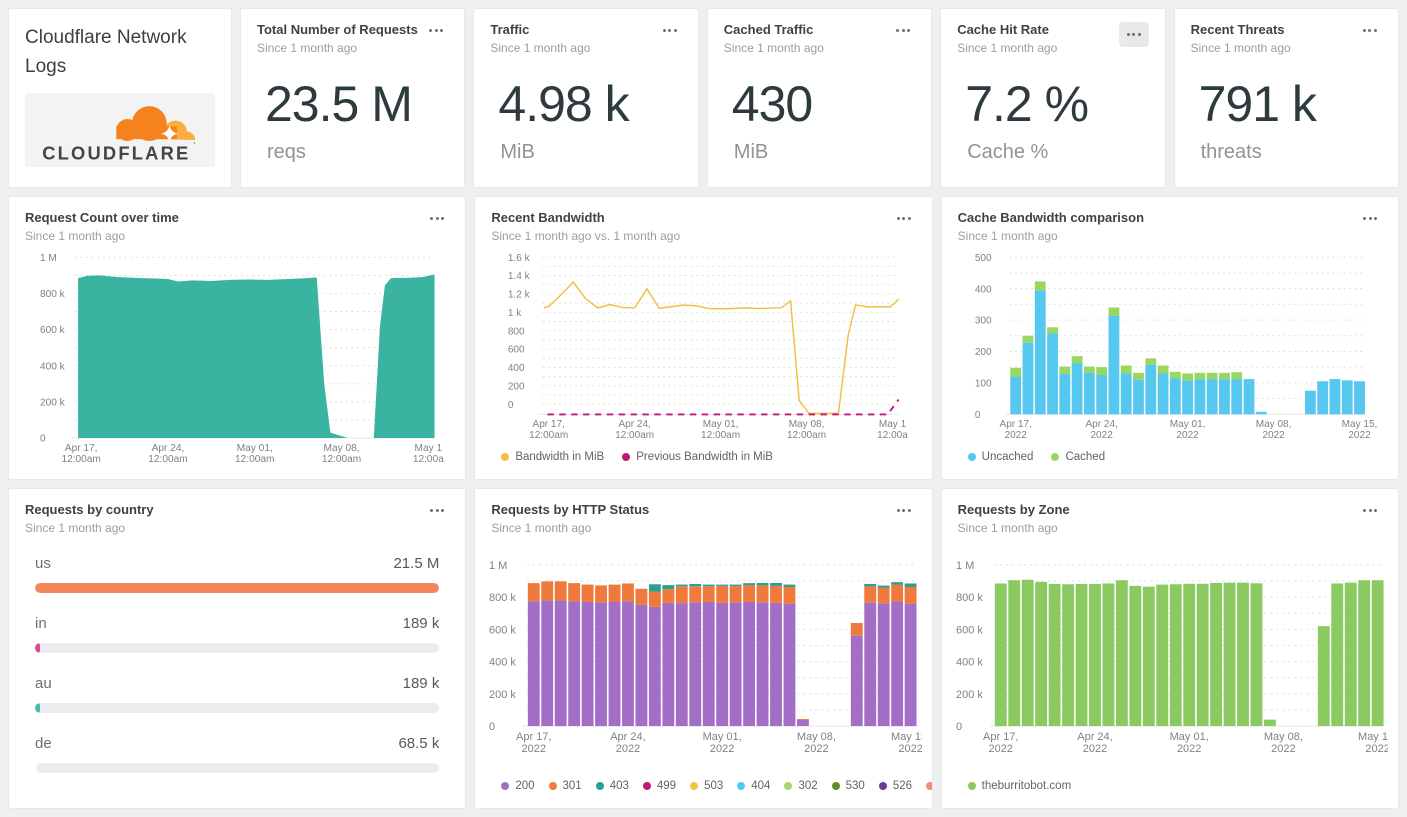  I want to click on legend-item: Cached, so click(1078, 457).